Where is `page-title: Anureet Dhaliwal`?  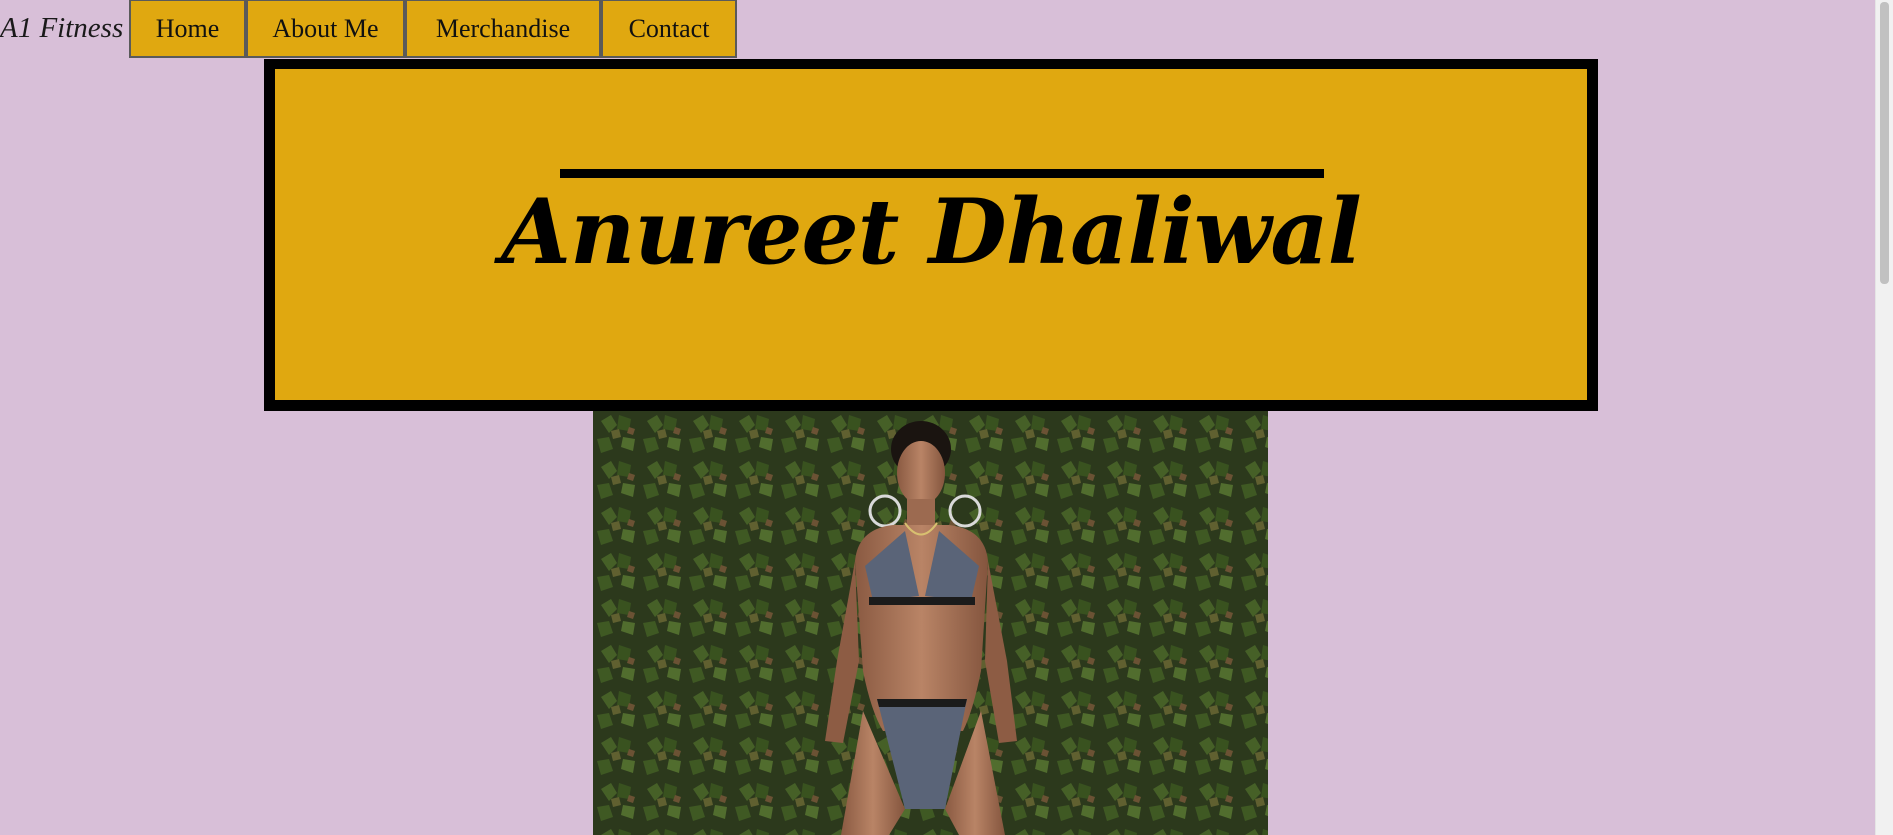
page-title: Anureet Dhaliwal is located at coordinates (931, 232).